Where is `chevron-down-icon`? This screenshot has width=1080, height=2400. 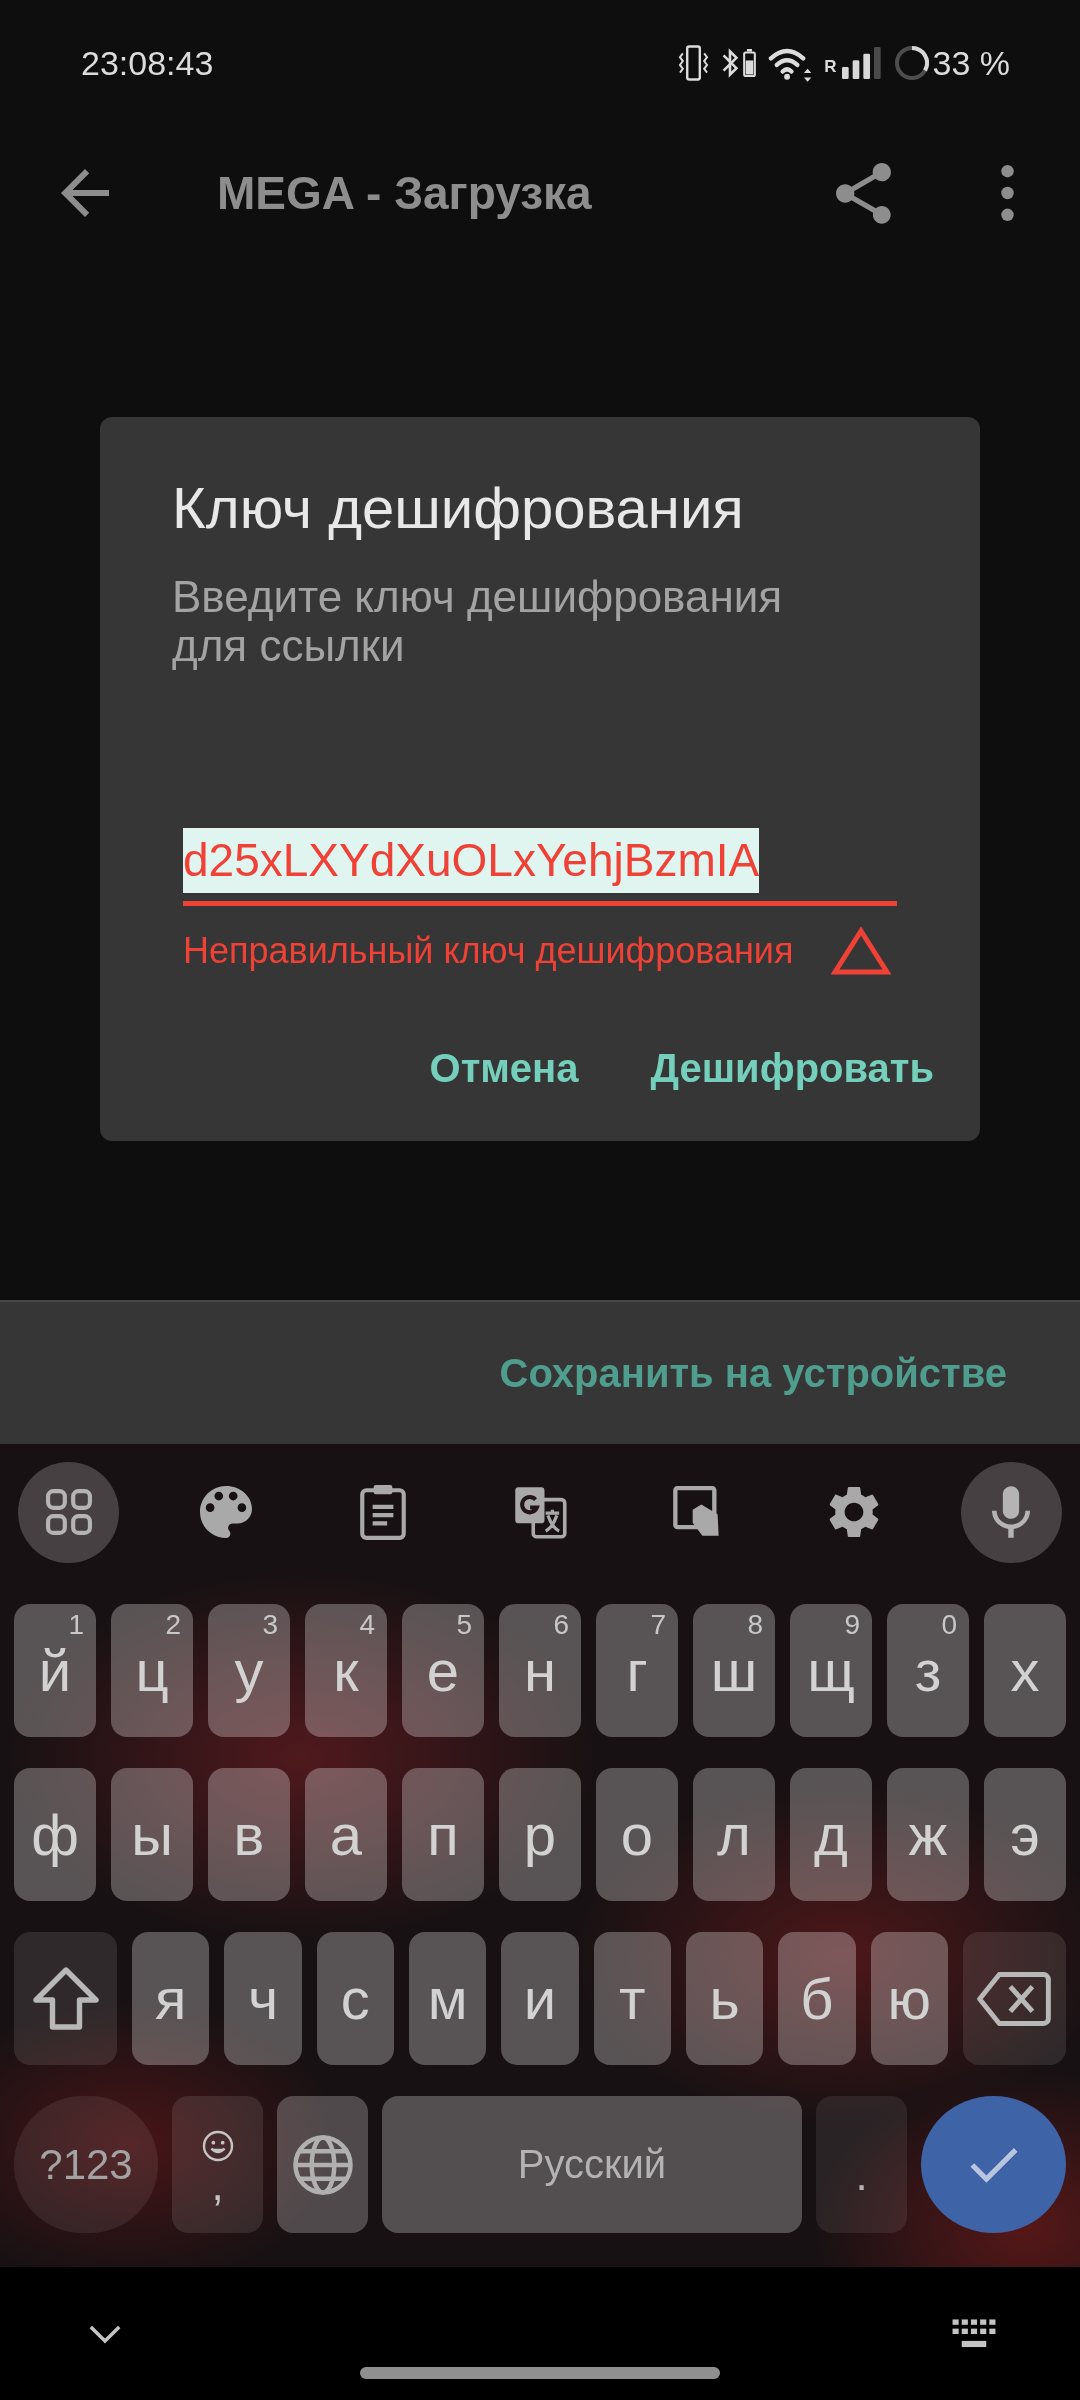 chevron-down-icon is located at coordinates (105, 2334).